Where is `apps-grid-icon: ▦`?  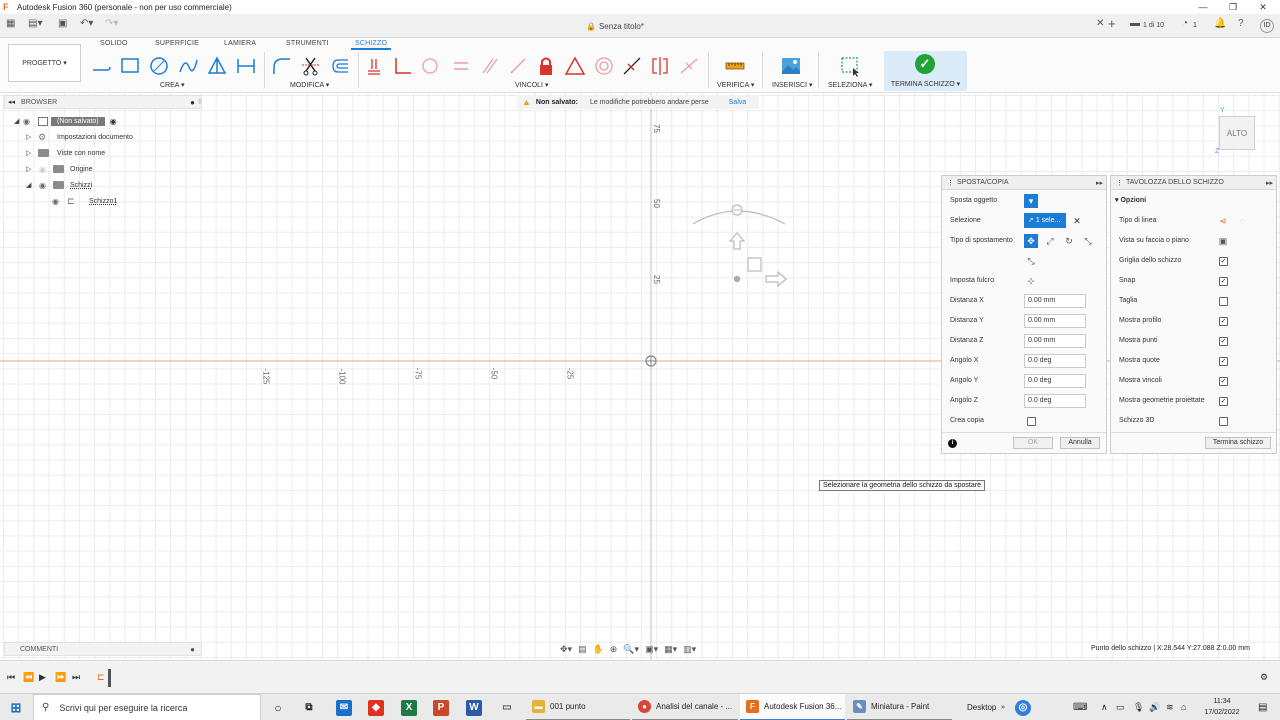 apps-grid-icon: ▦ is located at coordinates (10, 23).